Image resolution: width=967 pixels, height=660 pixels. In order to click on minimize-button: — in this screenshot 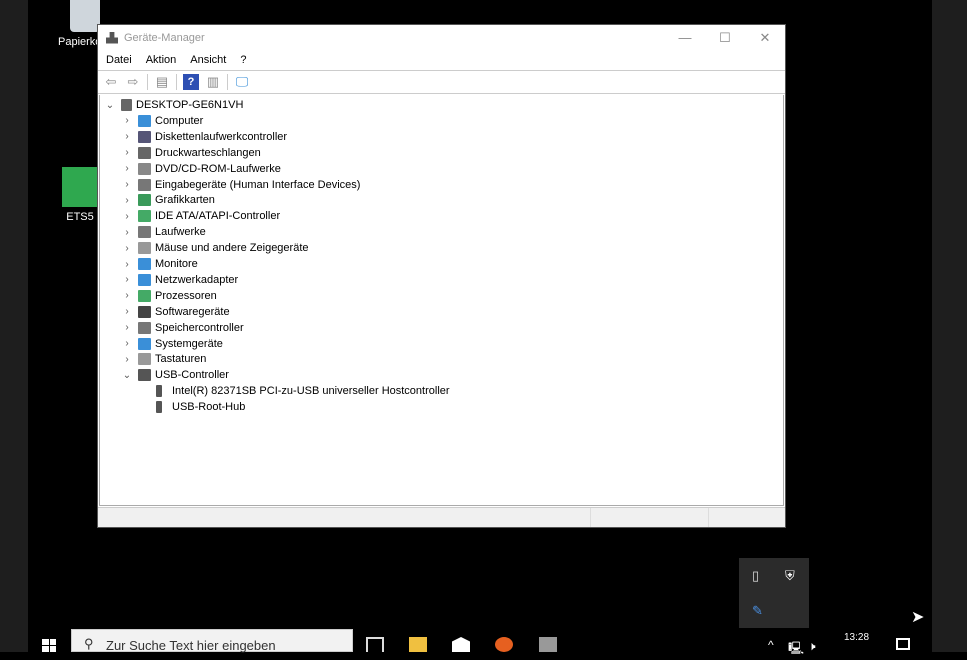, I will do `click(685, 37)`.